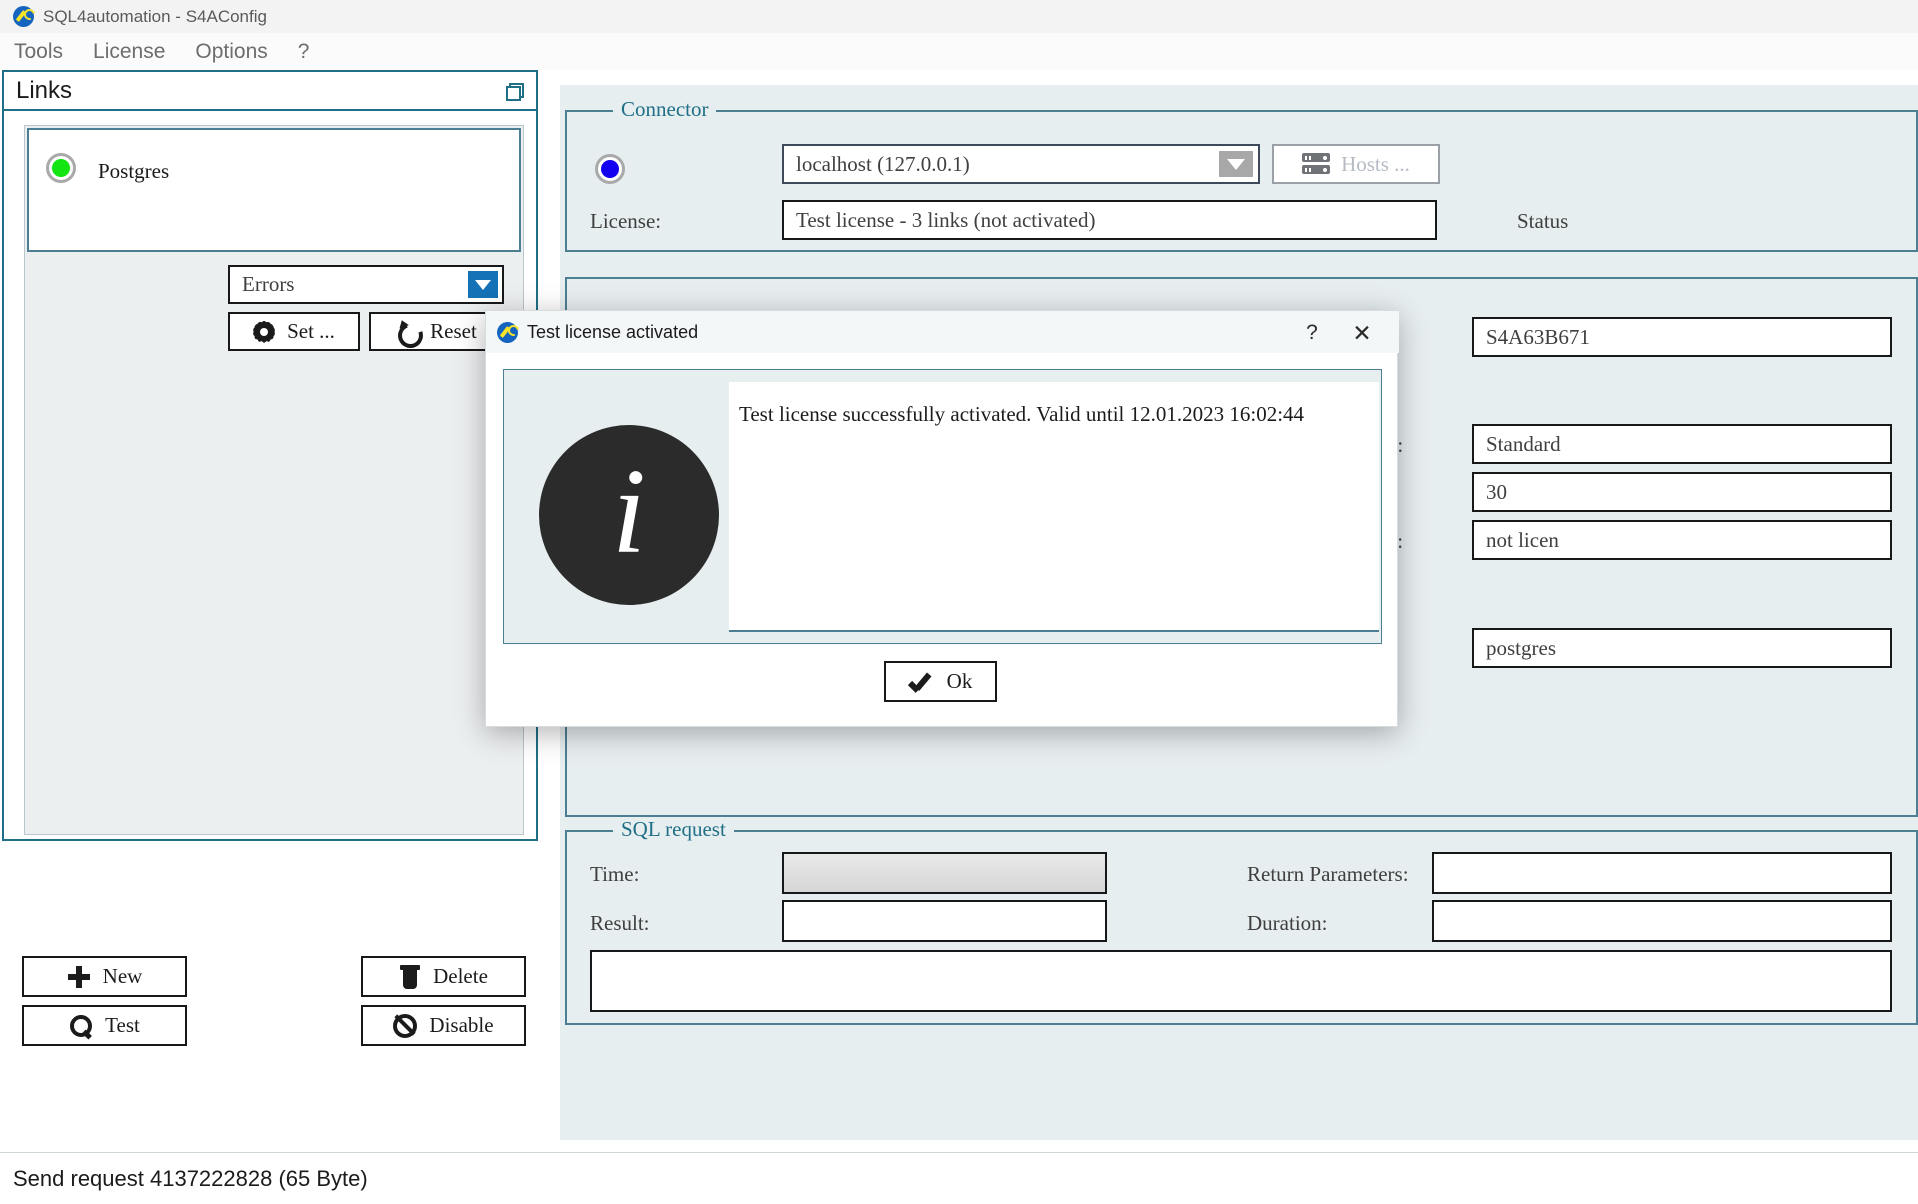 This screenshot has height=1204, width=1918. Describe the element at coordinates (1362, 333) in the screenshot. I see `close-icon: ✕` at that location.